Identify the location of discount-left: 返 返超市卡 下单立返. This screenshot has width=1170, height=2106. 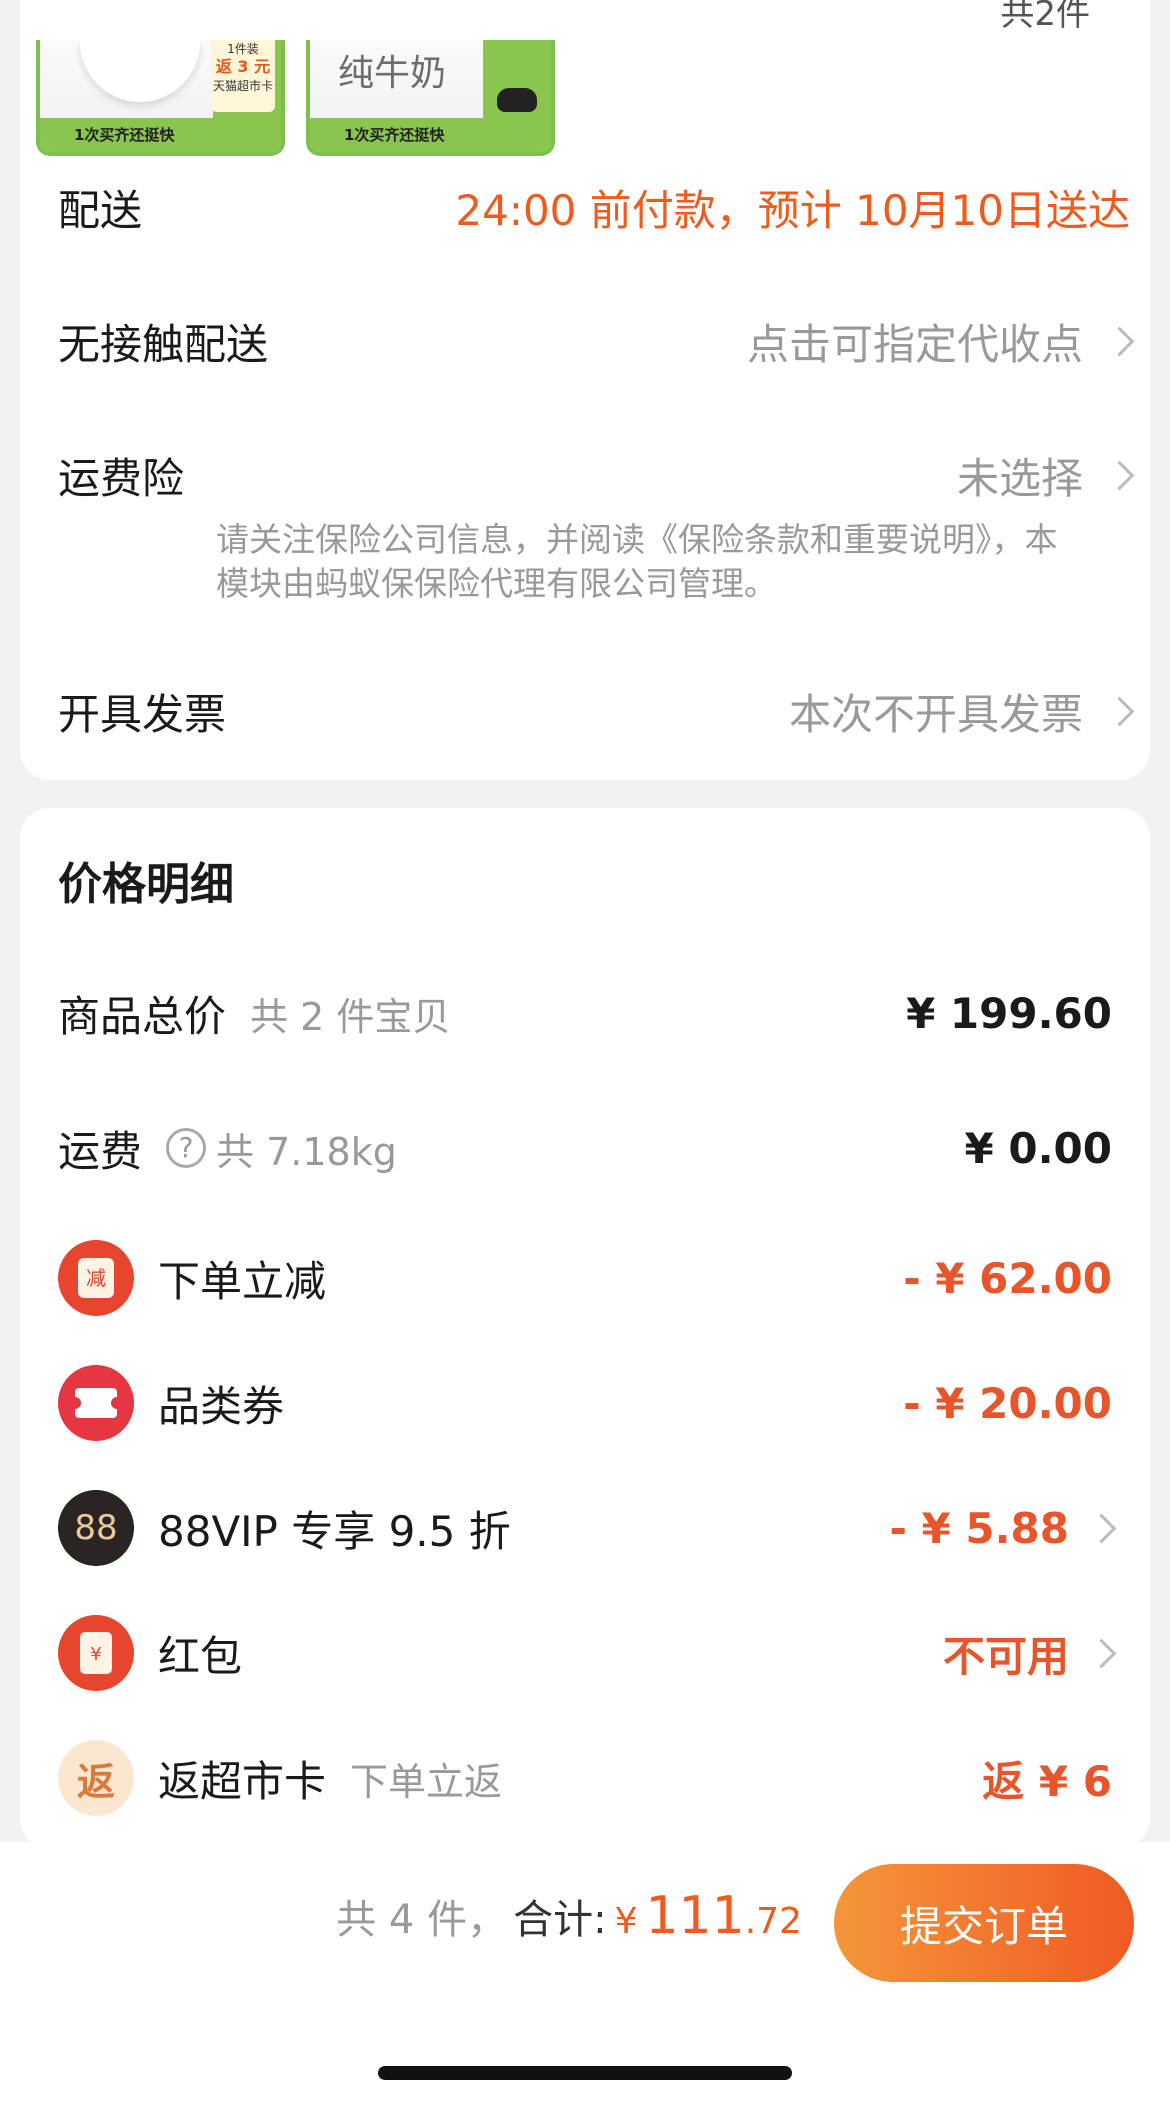
(280, 1778).